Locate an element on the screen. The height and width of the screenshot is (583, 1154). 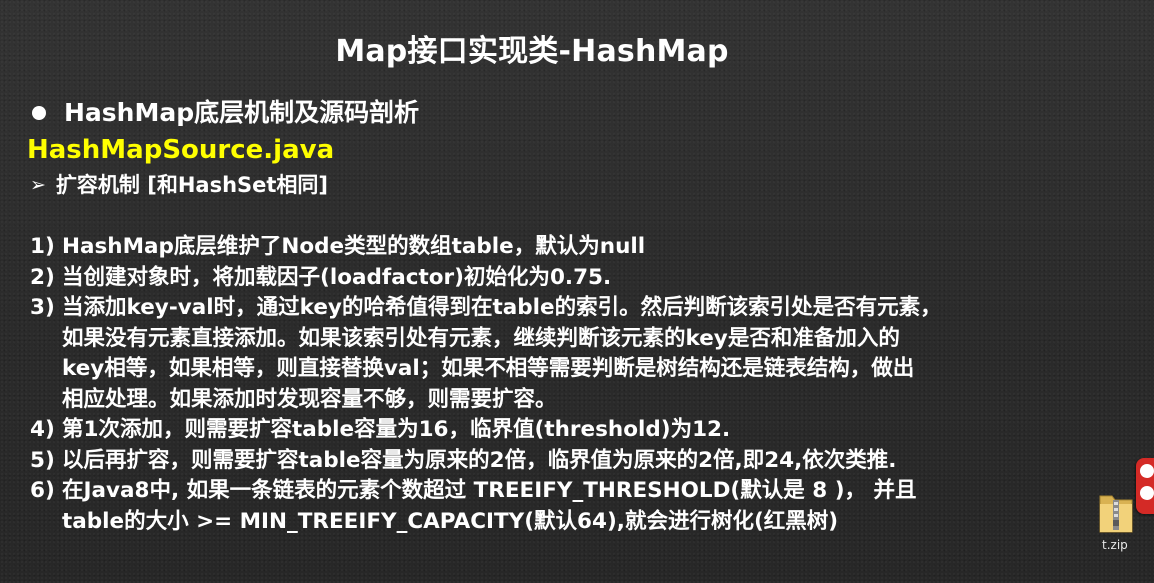
point-text-line: 当创建对象时，将加载因子(loadfactor)初始化为0.75. is located at coordinates (337, 277).